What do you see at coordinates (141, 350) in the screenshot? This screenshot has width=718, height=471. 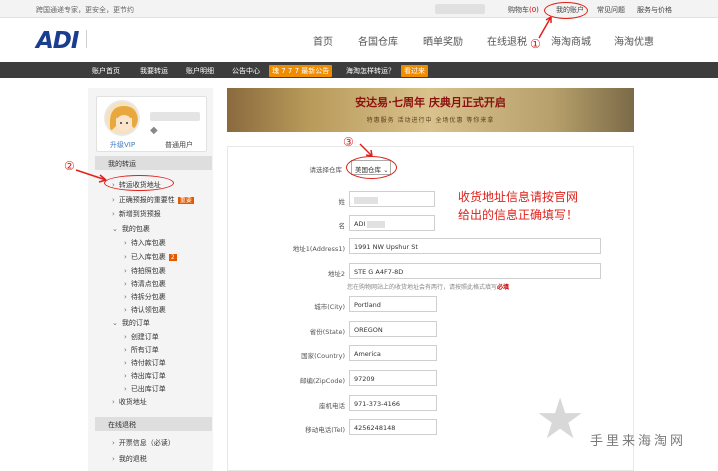 I see `sidebar-item-all-orders: › 所有订单` at bounding box center [141, 350].